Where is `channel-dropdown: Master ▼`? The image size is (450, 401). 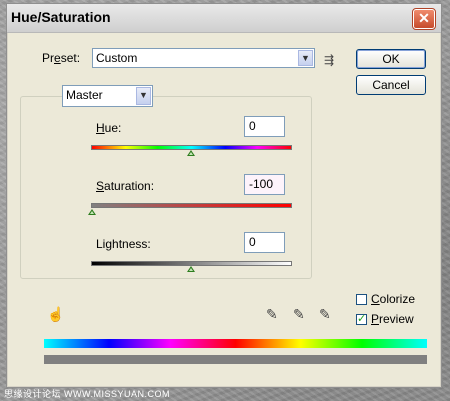 channel-dropdown: Master ▼ is located at coordinates (107, 96).